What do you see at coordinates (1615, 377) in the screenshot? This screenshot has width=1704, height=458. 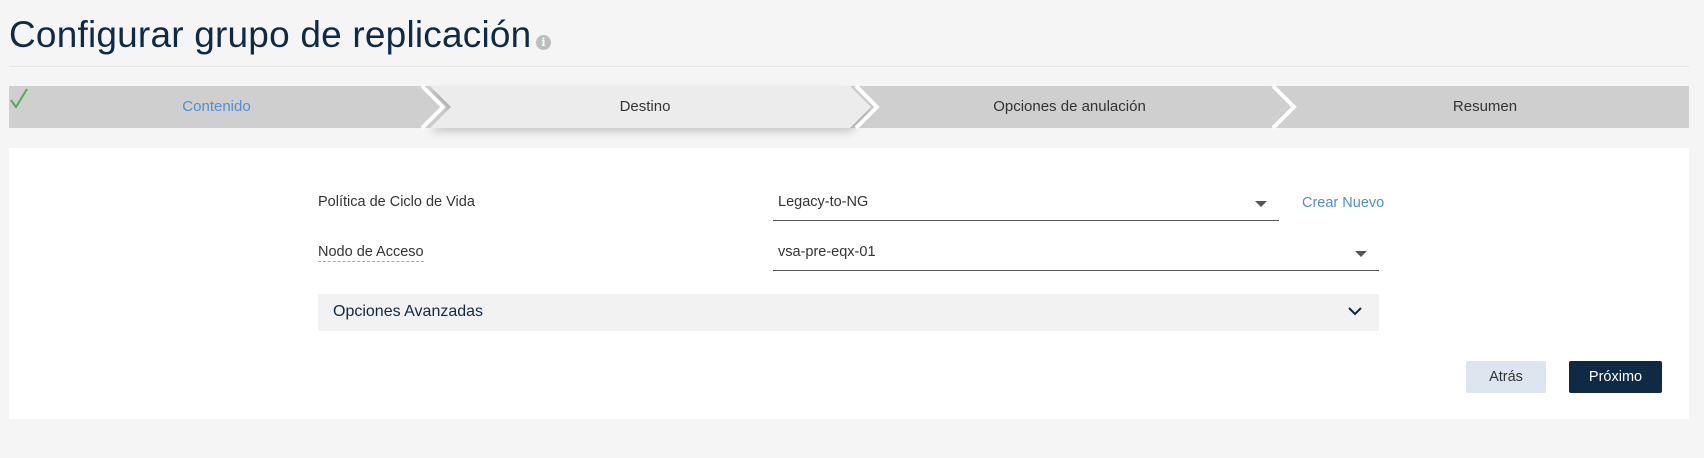 I see `next-button: Próximo` at bounding box center [1615, 377].